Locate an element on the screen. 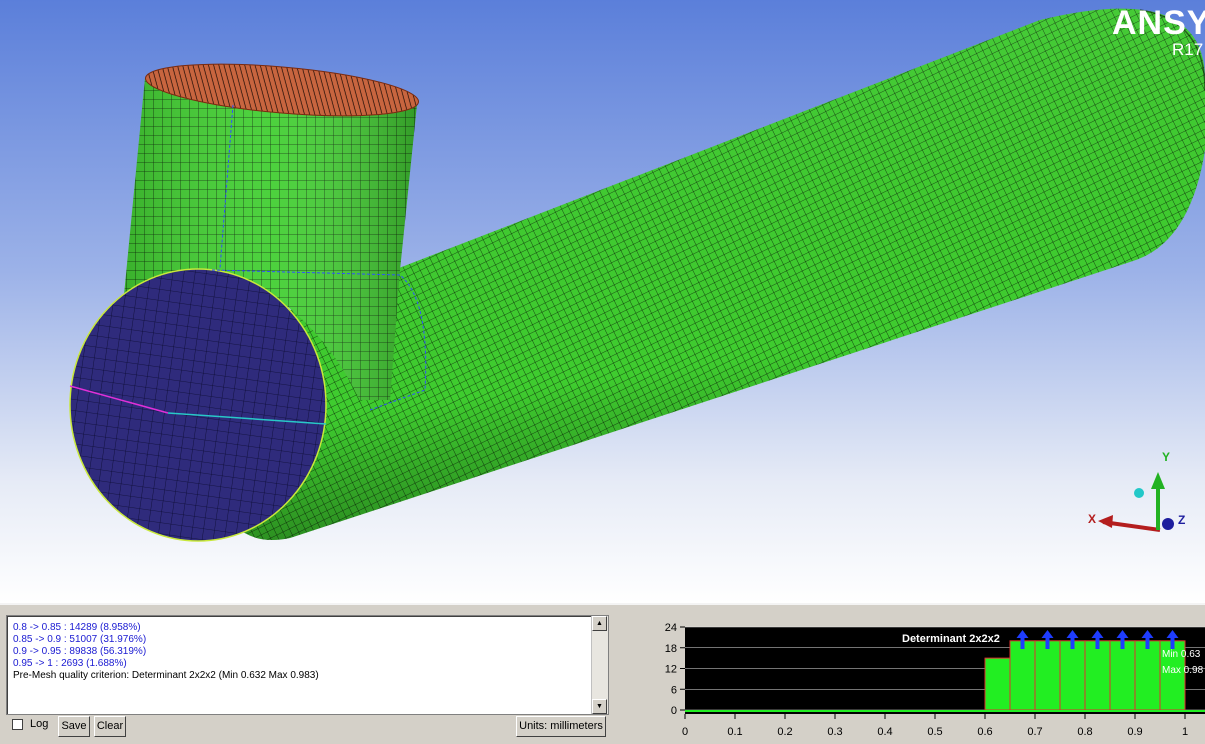 This screenshot has height=744, width=1205. triad-z-axis is located at coordinates (1168, 524).